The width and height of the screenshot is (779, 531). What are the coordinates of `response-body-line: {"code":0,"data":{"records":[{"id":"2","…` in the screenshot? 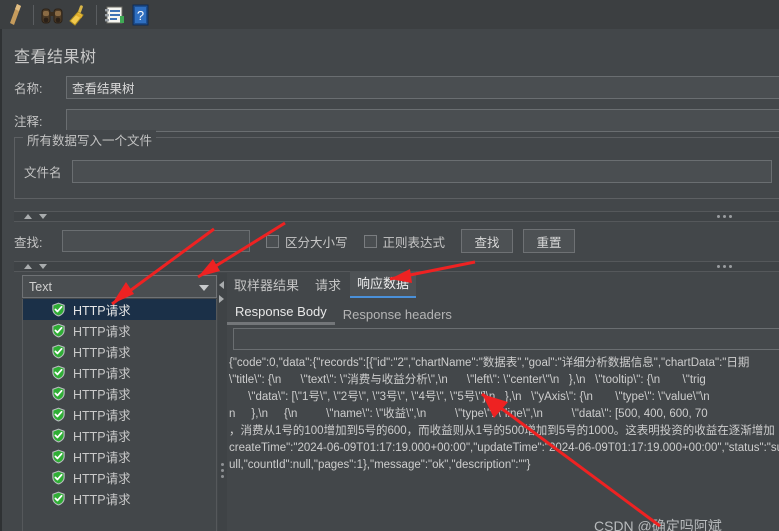 It's located at (489, 363).